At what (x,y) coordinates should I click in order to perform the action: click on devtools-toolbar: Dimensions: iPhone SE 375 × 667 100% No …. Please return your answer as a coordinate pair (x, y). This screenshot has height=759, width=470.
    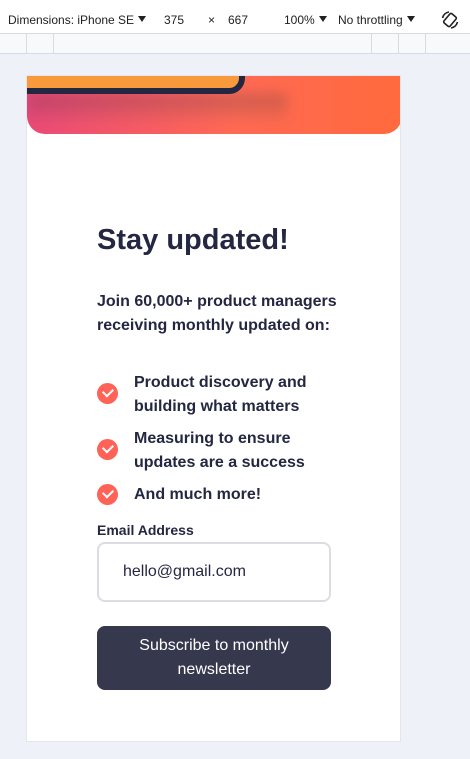
    Looking at the image, I should click on (235, 17).